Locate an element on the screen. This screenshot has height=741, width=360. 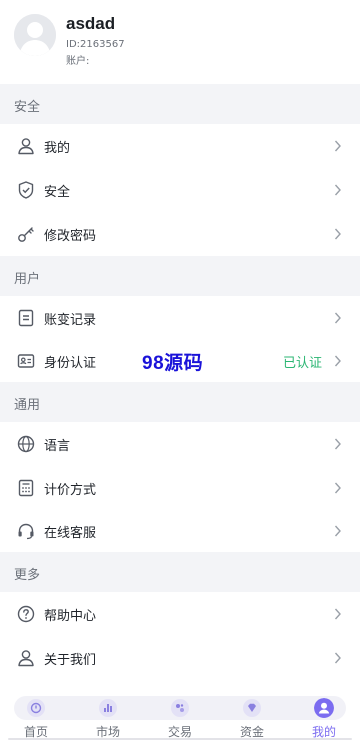
section-header-user: 用户 is located at coordinates (180, 276).